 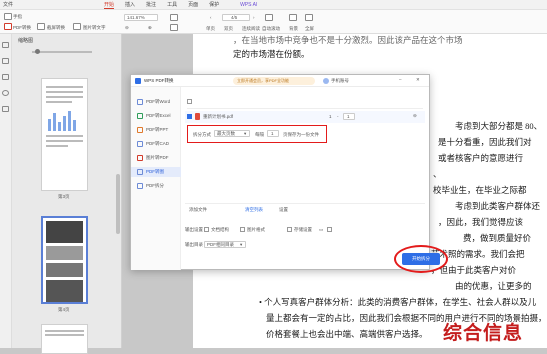 I want to click on split-every-value: 1, so click(x=272, y=133).